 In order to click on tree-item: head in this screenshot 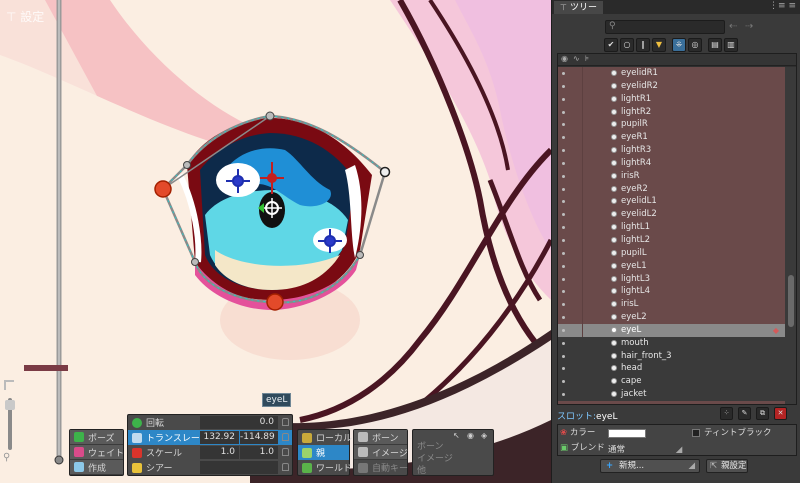, I will do `click(671, 369)`.